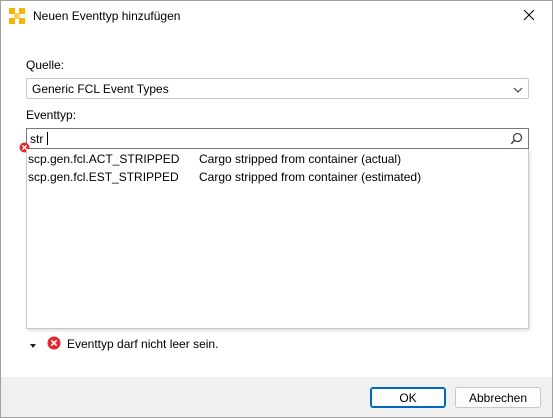 The width and height of the screenshot is (553, 418). What do you see at coordinates (37, 139) in the screenshot?
I see `eventtype-search-value: str` at bounding box center [37, 139].